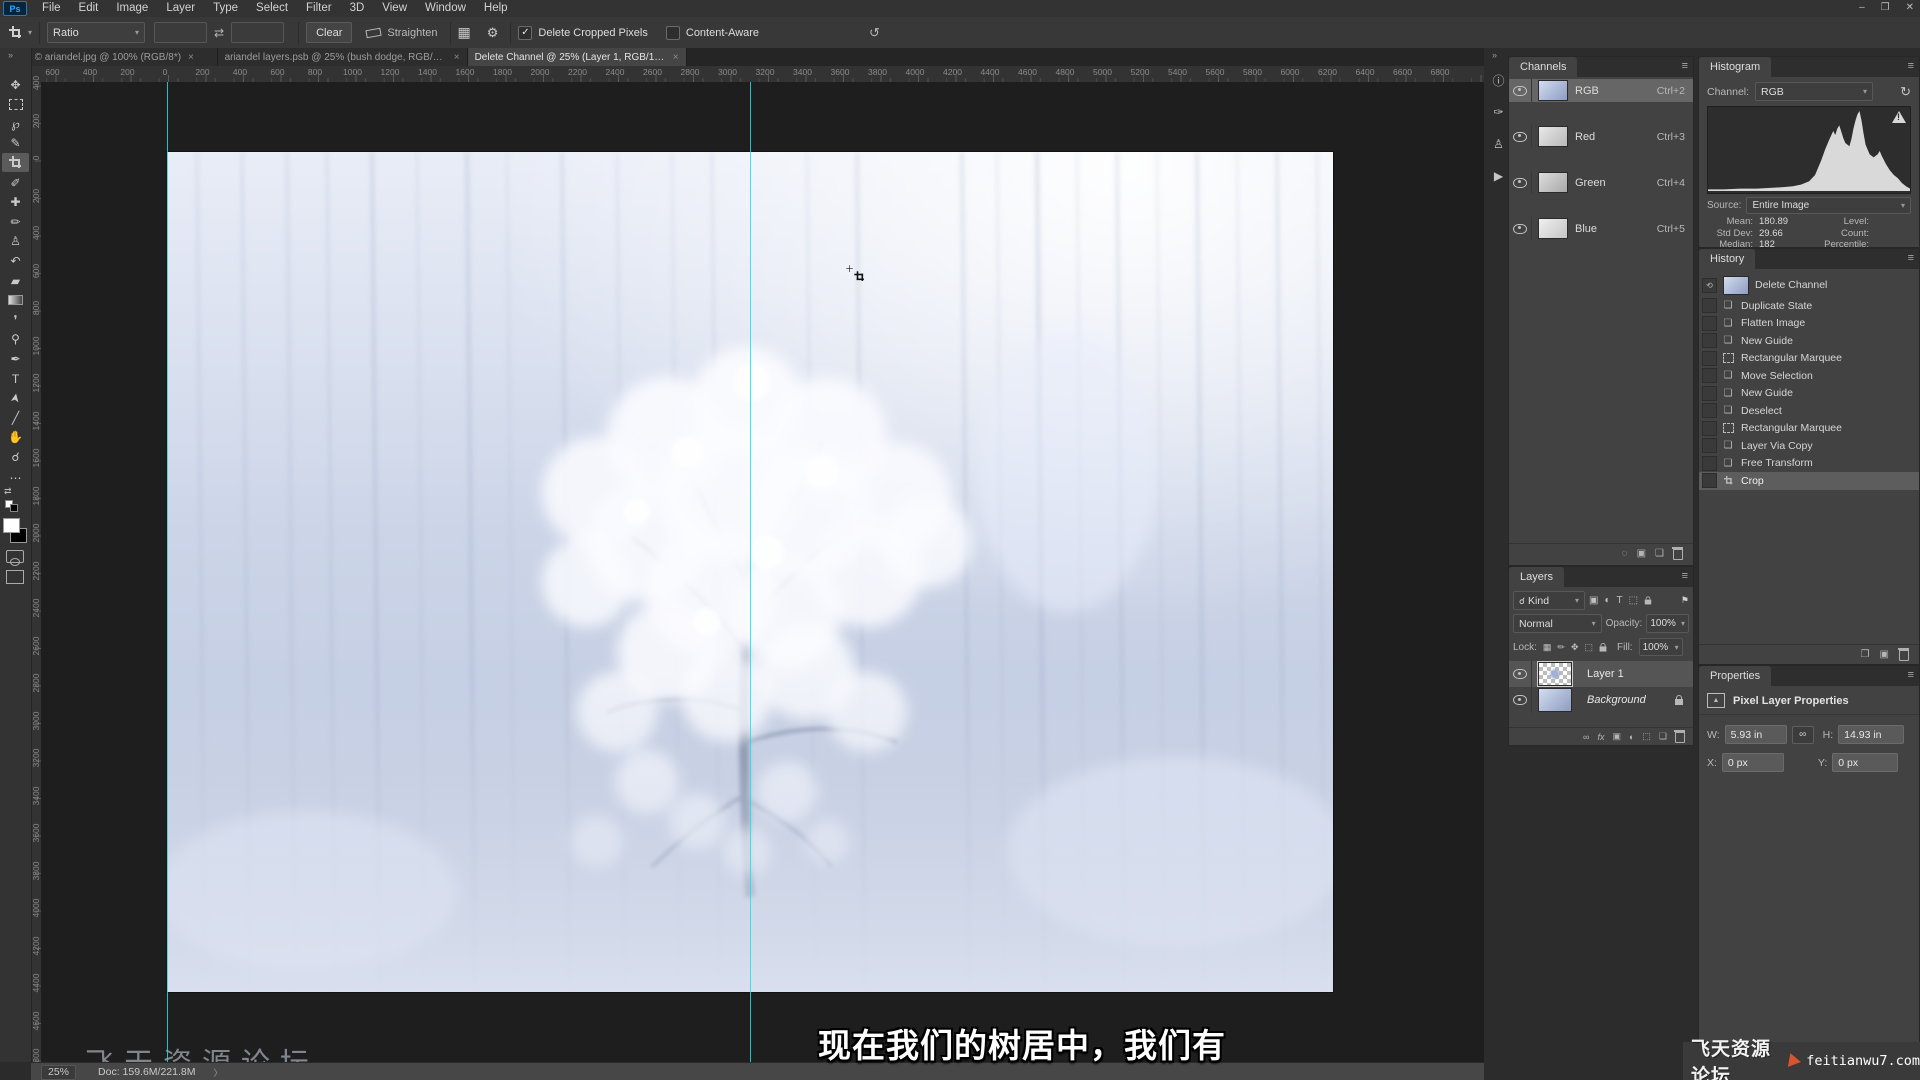 The image size is (1920, 1080). What do you see at coordinates (1557, 623) in the screenshot?
I see `blend-mode-dropdown: Normal ▾` at bounding box center [1557, 623].